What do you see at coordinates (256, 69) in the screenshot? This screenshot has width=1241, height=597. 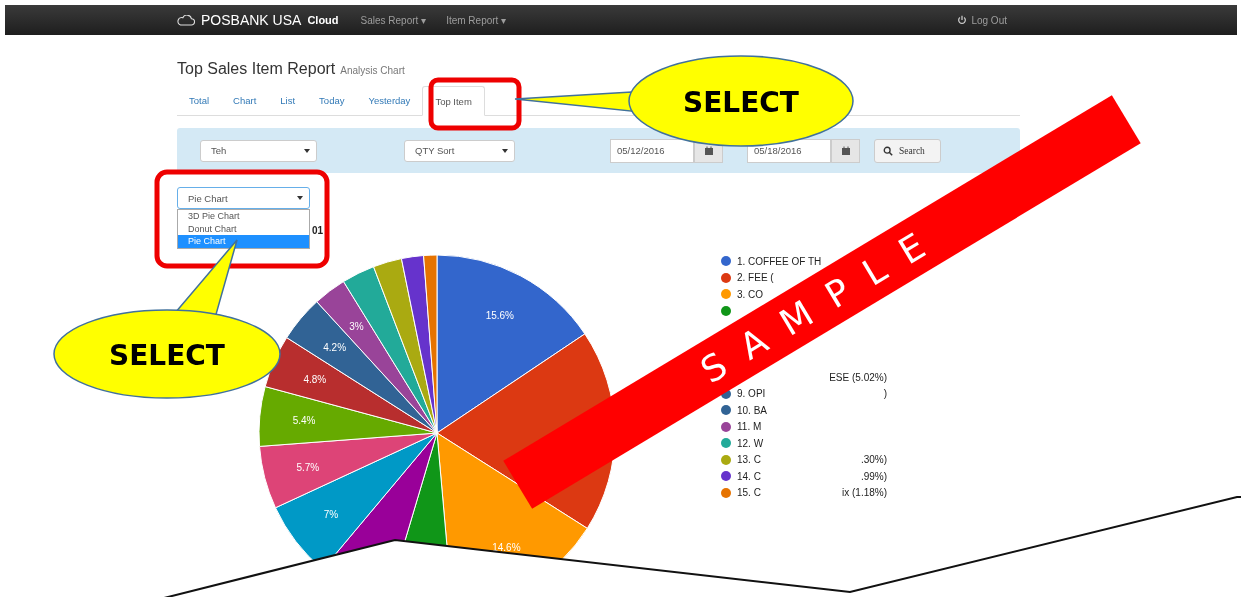 I see `page-title: Top Sales Item Report` at bounding box center [256, 69].